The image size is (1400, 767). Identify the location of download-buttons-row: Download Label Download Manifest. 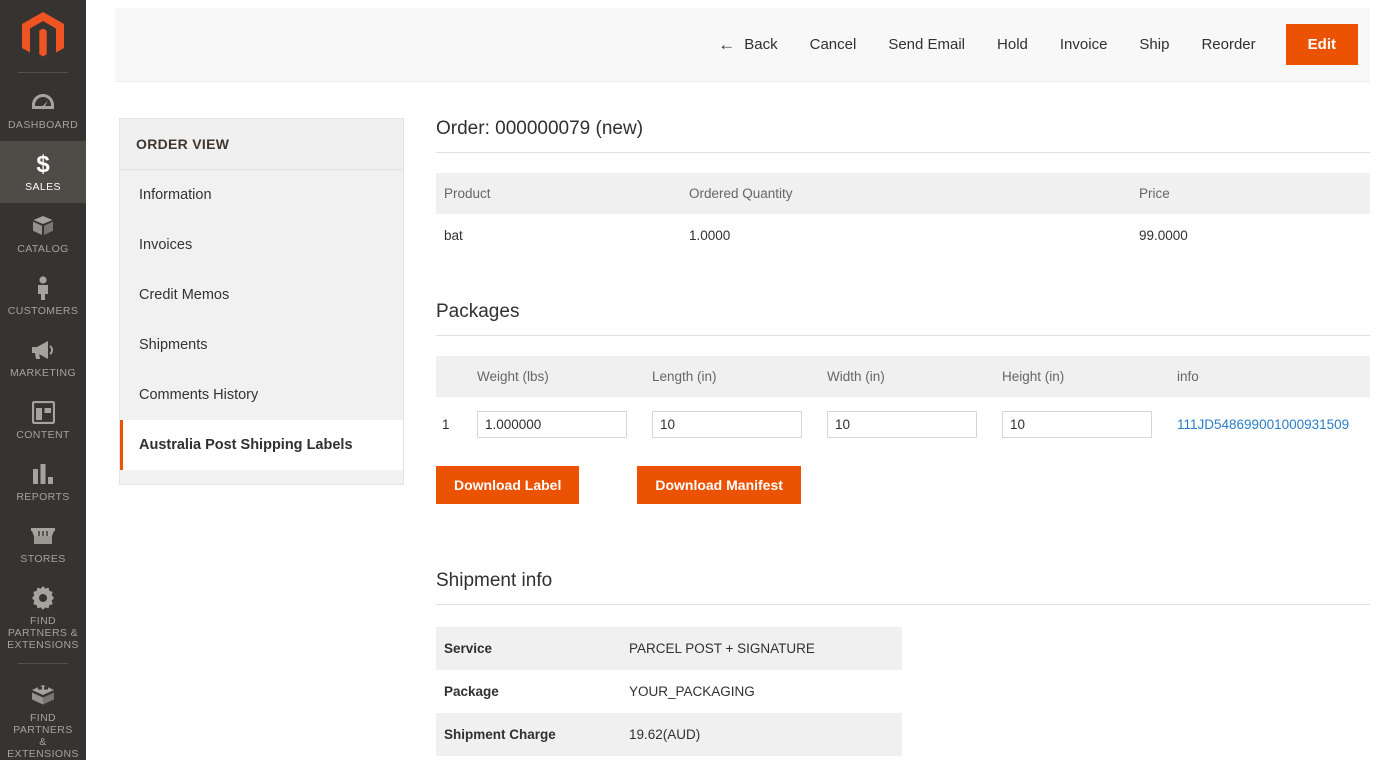
(903, 485).